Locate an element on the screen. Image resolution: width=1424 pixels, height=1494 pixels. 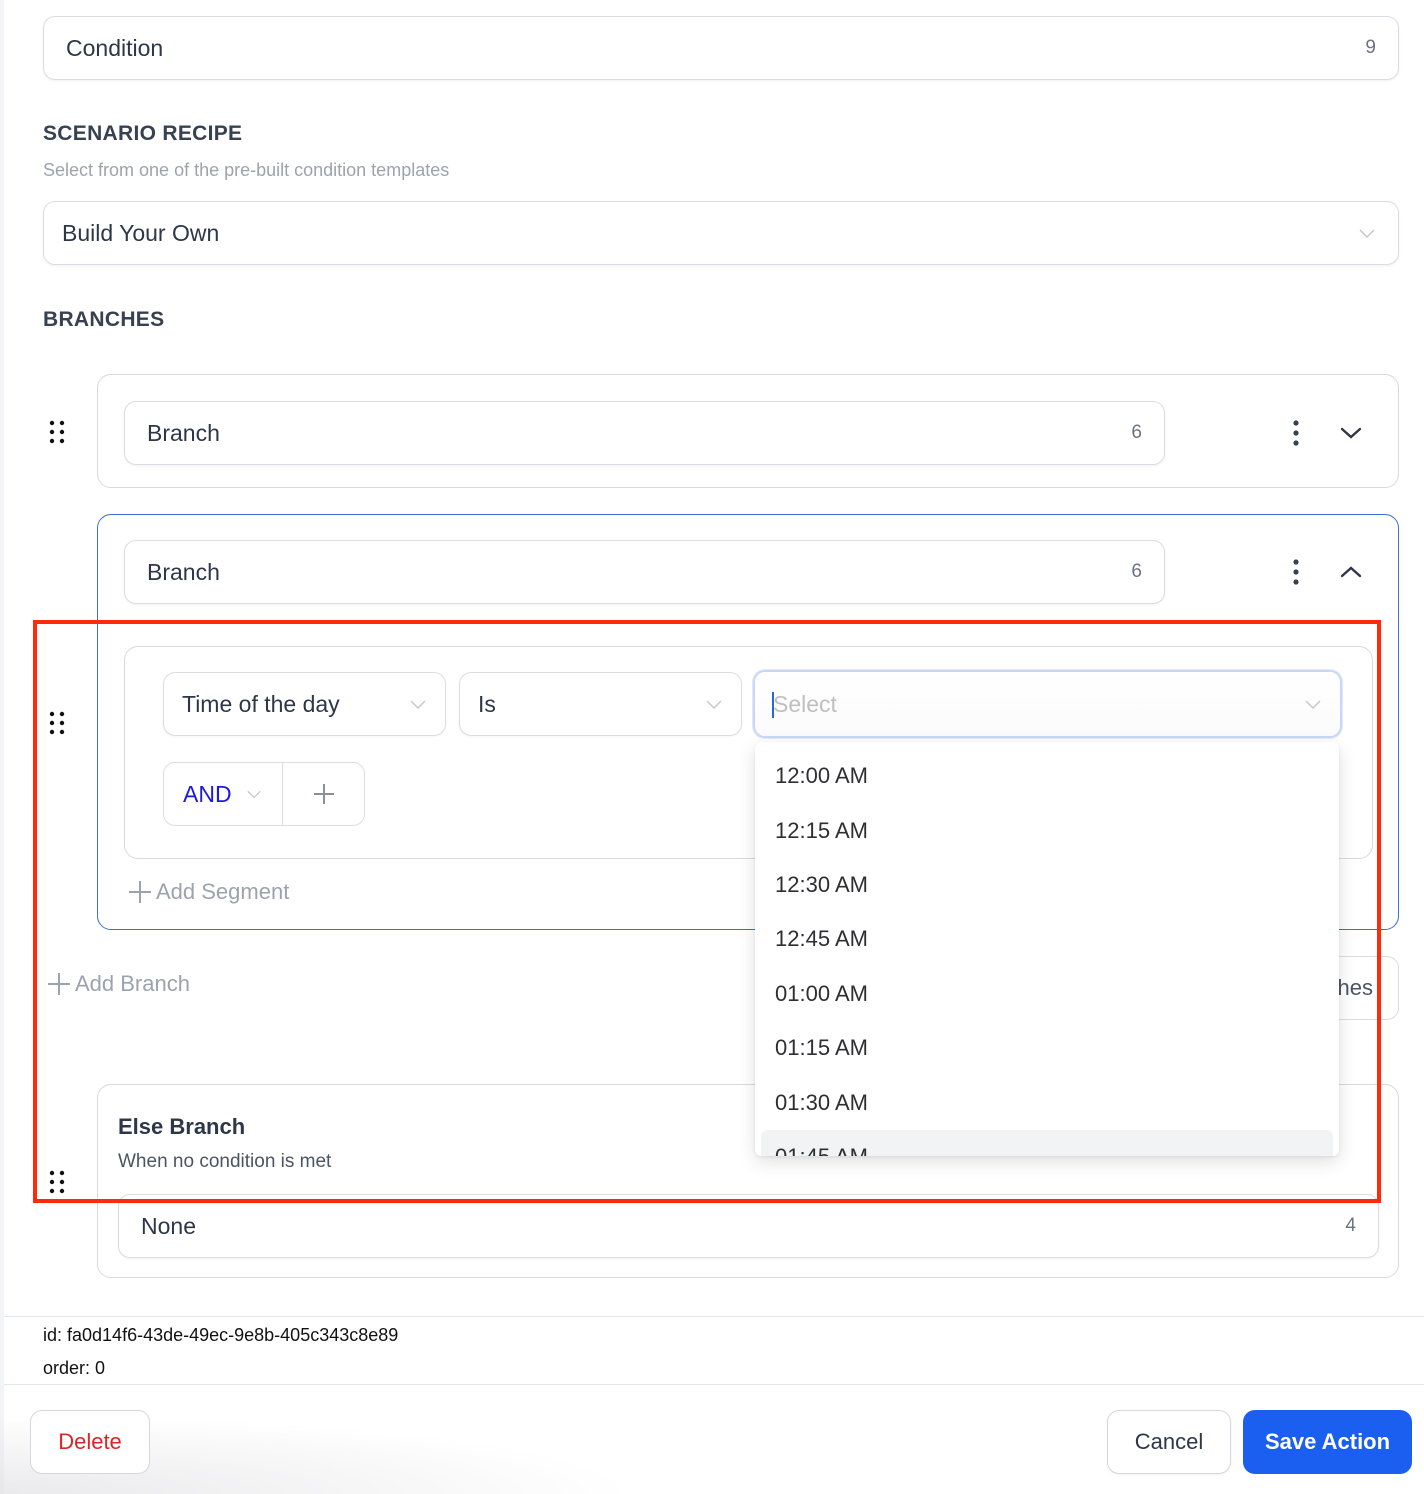
logic-operator-value: AND is located at coordinates (207, 793).